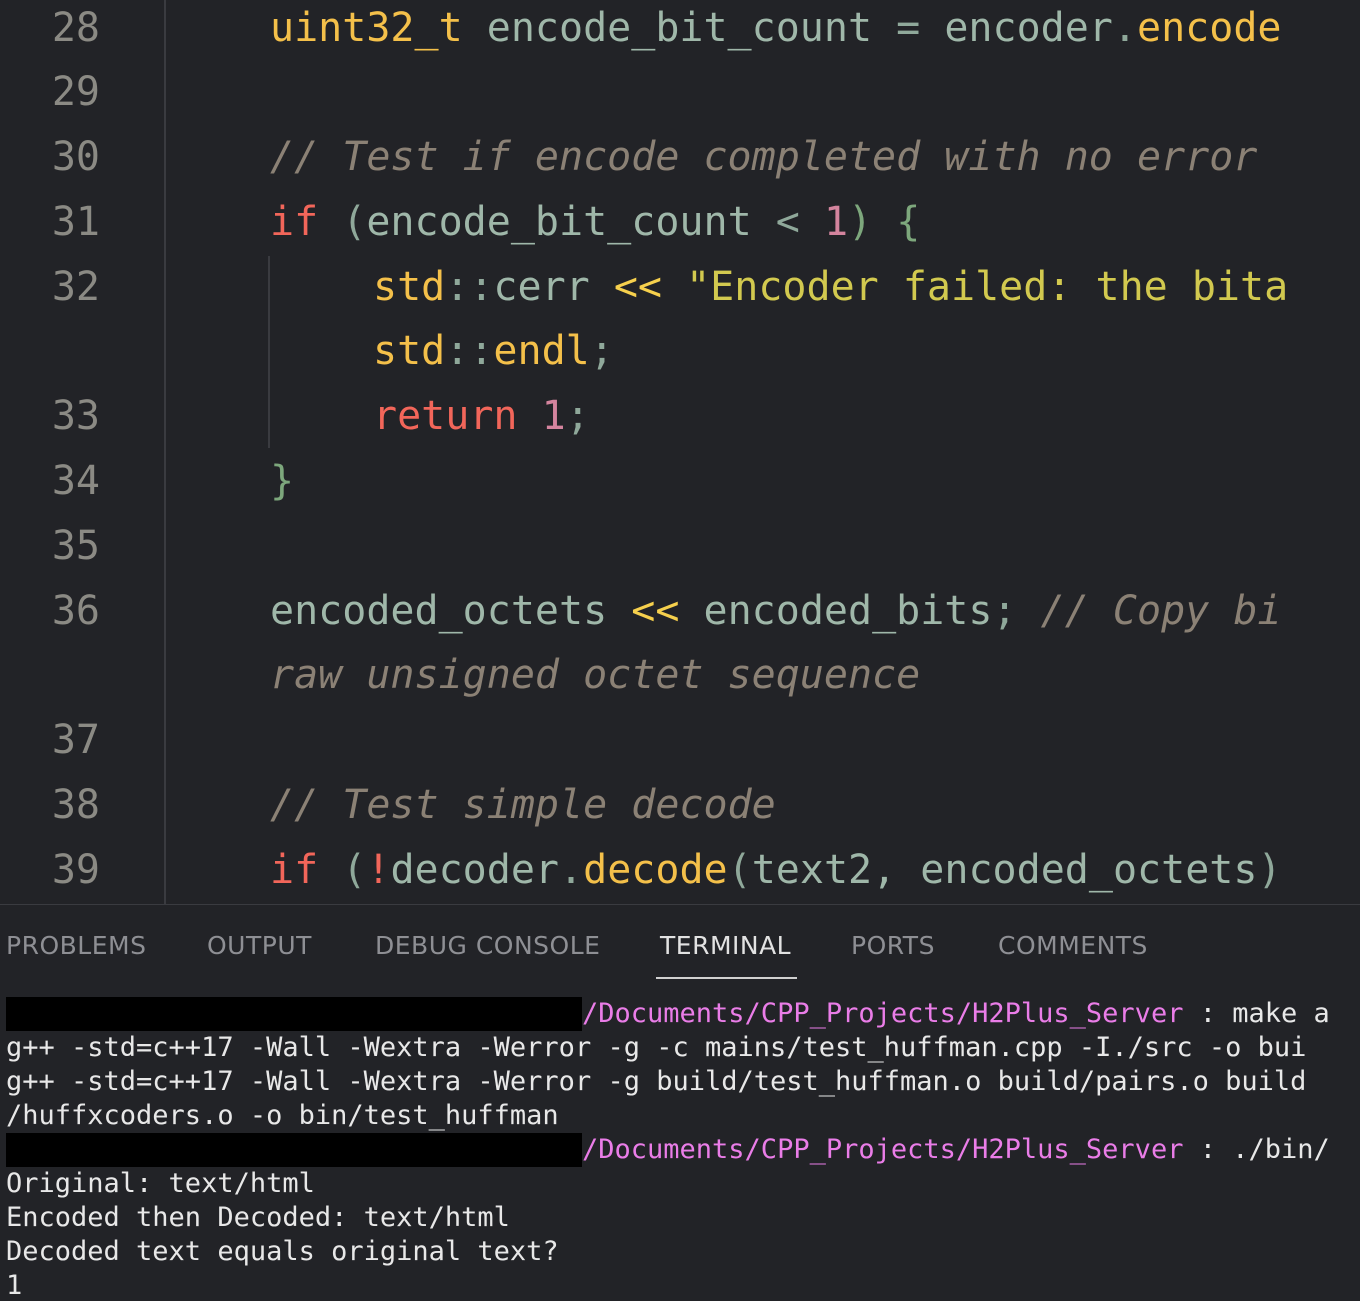 This screenshot has height=1301, width=1360. What do you see at coordinates (1065, 870) in the screenshot?
I see `code-token: , encoded_octets` at bounding box center [1065, 870].